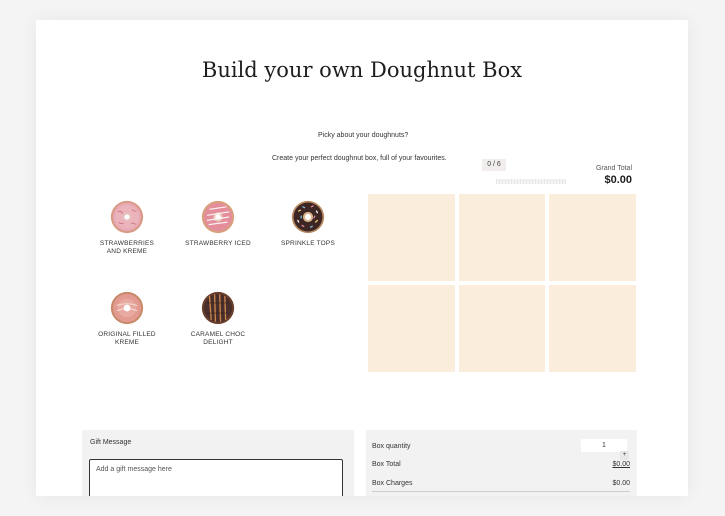 This screenshot has height=516, width=725. I want to click on product-name: STRAWBERRY ICED, so click(218, 243).